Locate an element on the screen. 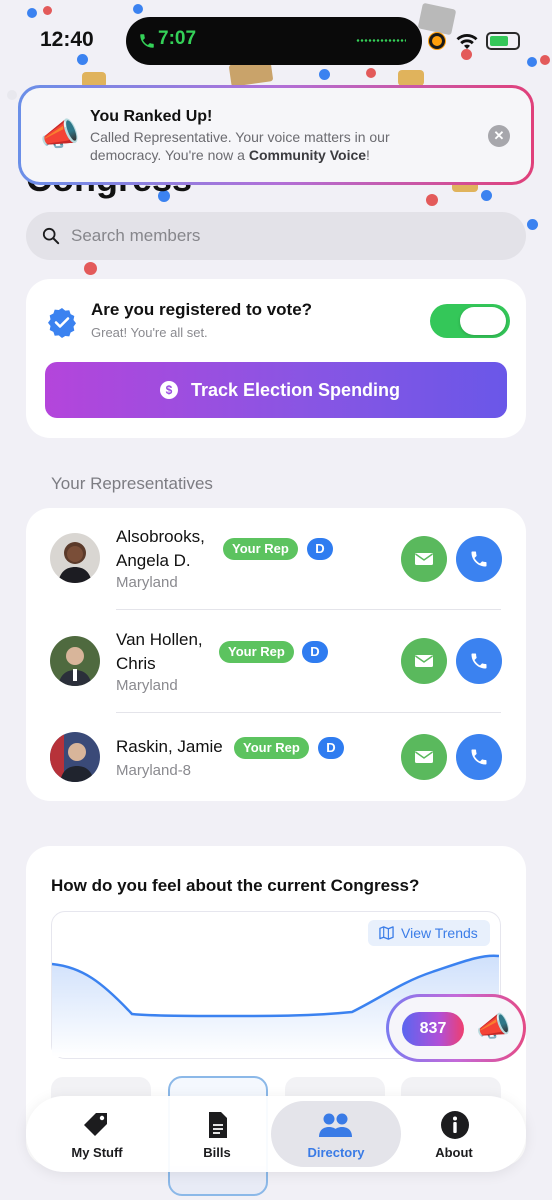 This screenshot has height=1200, width=552. points-count: 837 is located at coordinates (433, 1029).